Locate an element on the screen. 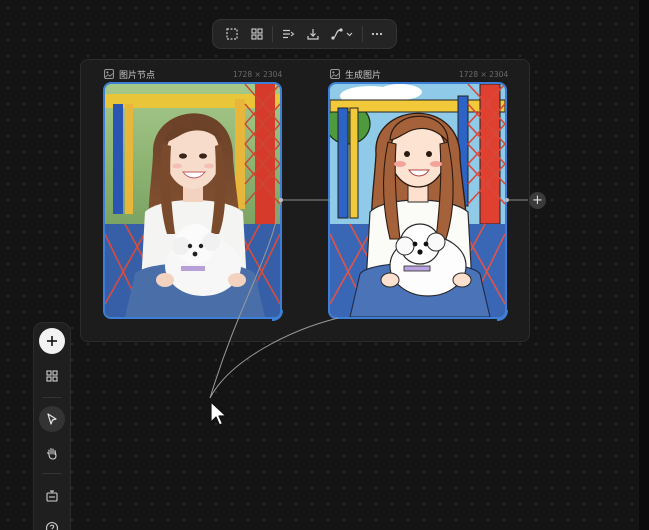 This screenshot has height=530, width=649. pointer-icon is located at coordinates (52, 419).